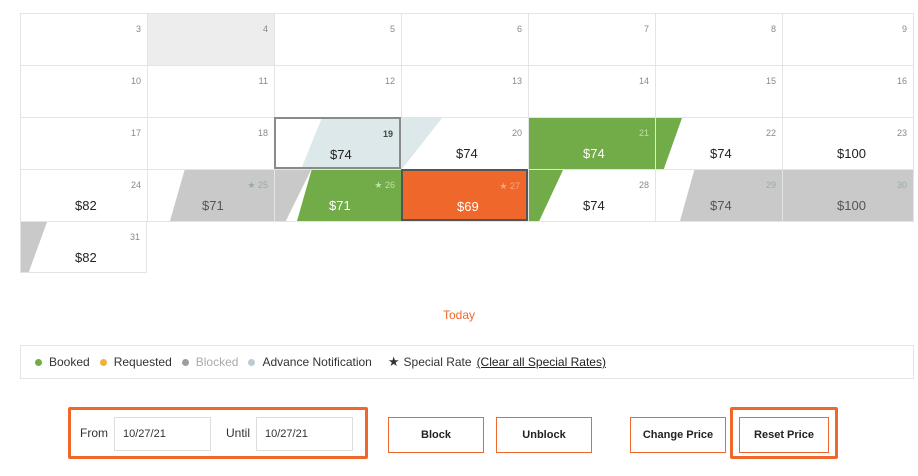  Describe the element at coordinates (467, 247) in the screenshot. I see `calendar-week: 31 $82` at that location.